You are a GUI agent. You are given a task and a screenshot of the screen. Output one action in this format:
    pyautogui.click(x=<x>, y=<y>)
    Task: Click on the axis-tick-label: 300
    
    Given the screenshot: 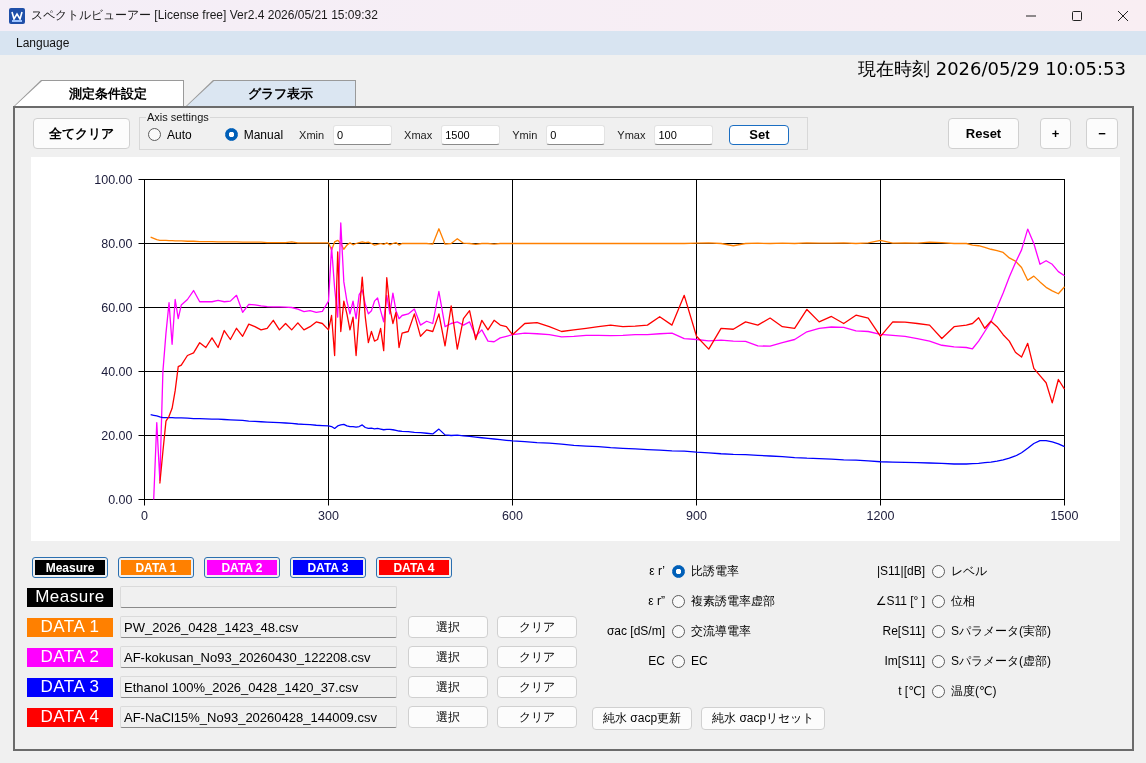 What is the action you would take?
    pyautogui.click(x=328, y=515)
    